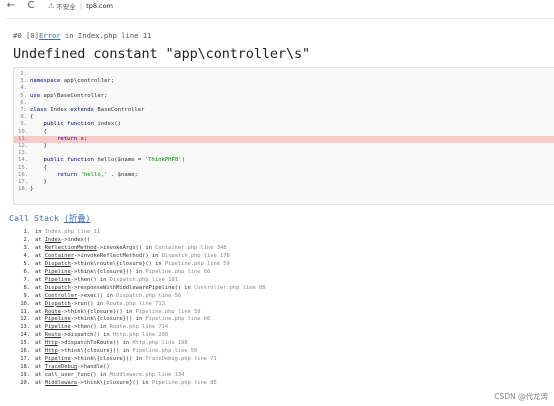 The height and width of the screenshot is (406, 554). Describe the element at coordinates (284, 153) in the screenshot. I see `code-line: 13.` at that location.